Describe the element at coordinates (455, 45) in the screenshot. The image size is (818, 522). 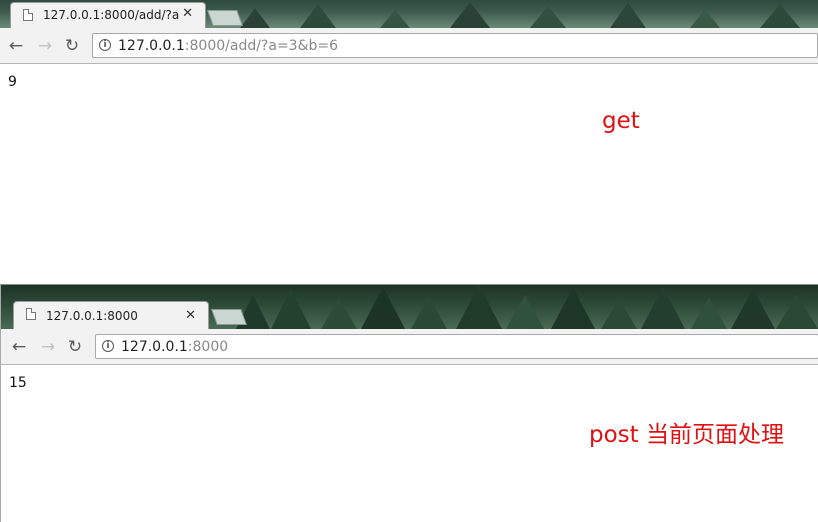
I see `address-bar: i 127.0.0.1:8000/add/?a=3&b=6` at that location.